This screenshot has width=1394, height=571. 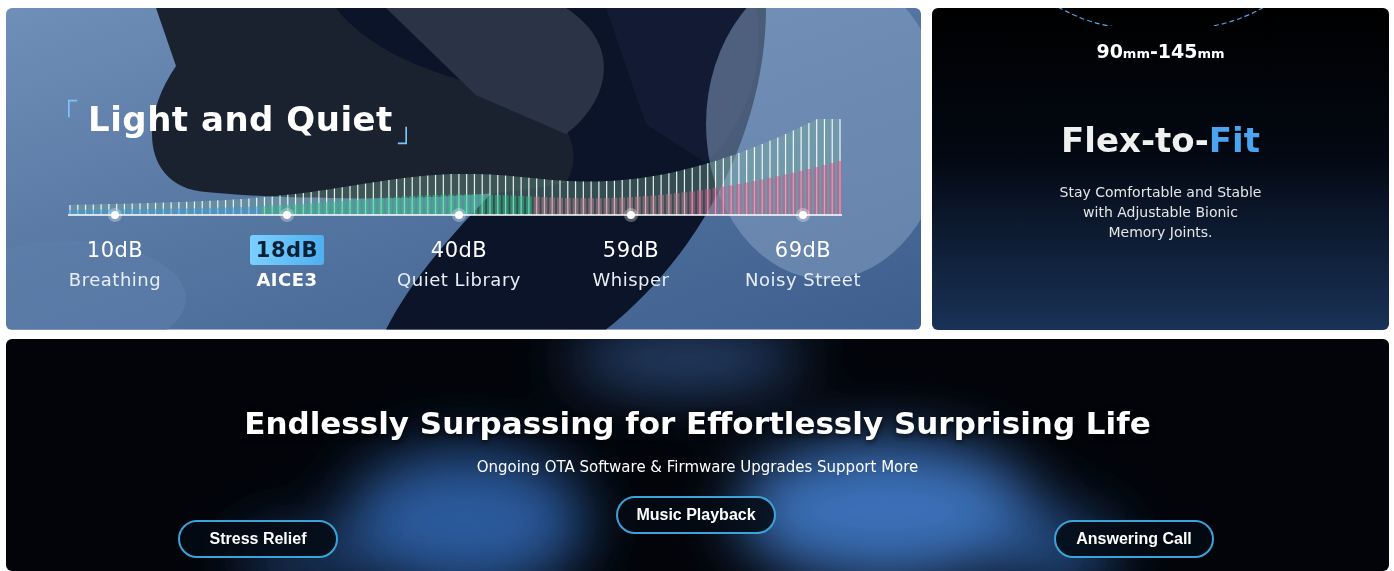 I want to click on noise-label: AICE3, so click(x=287, y=279).